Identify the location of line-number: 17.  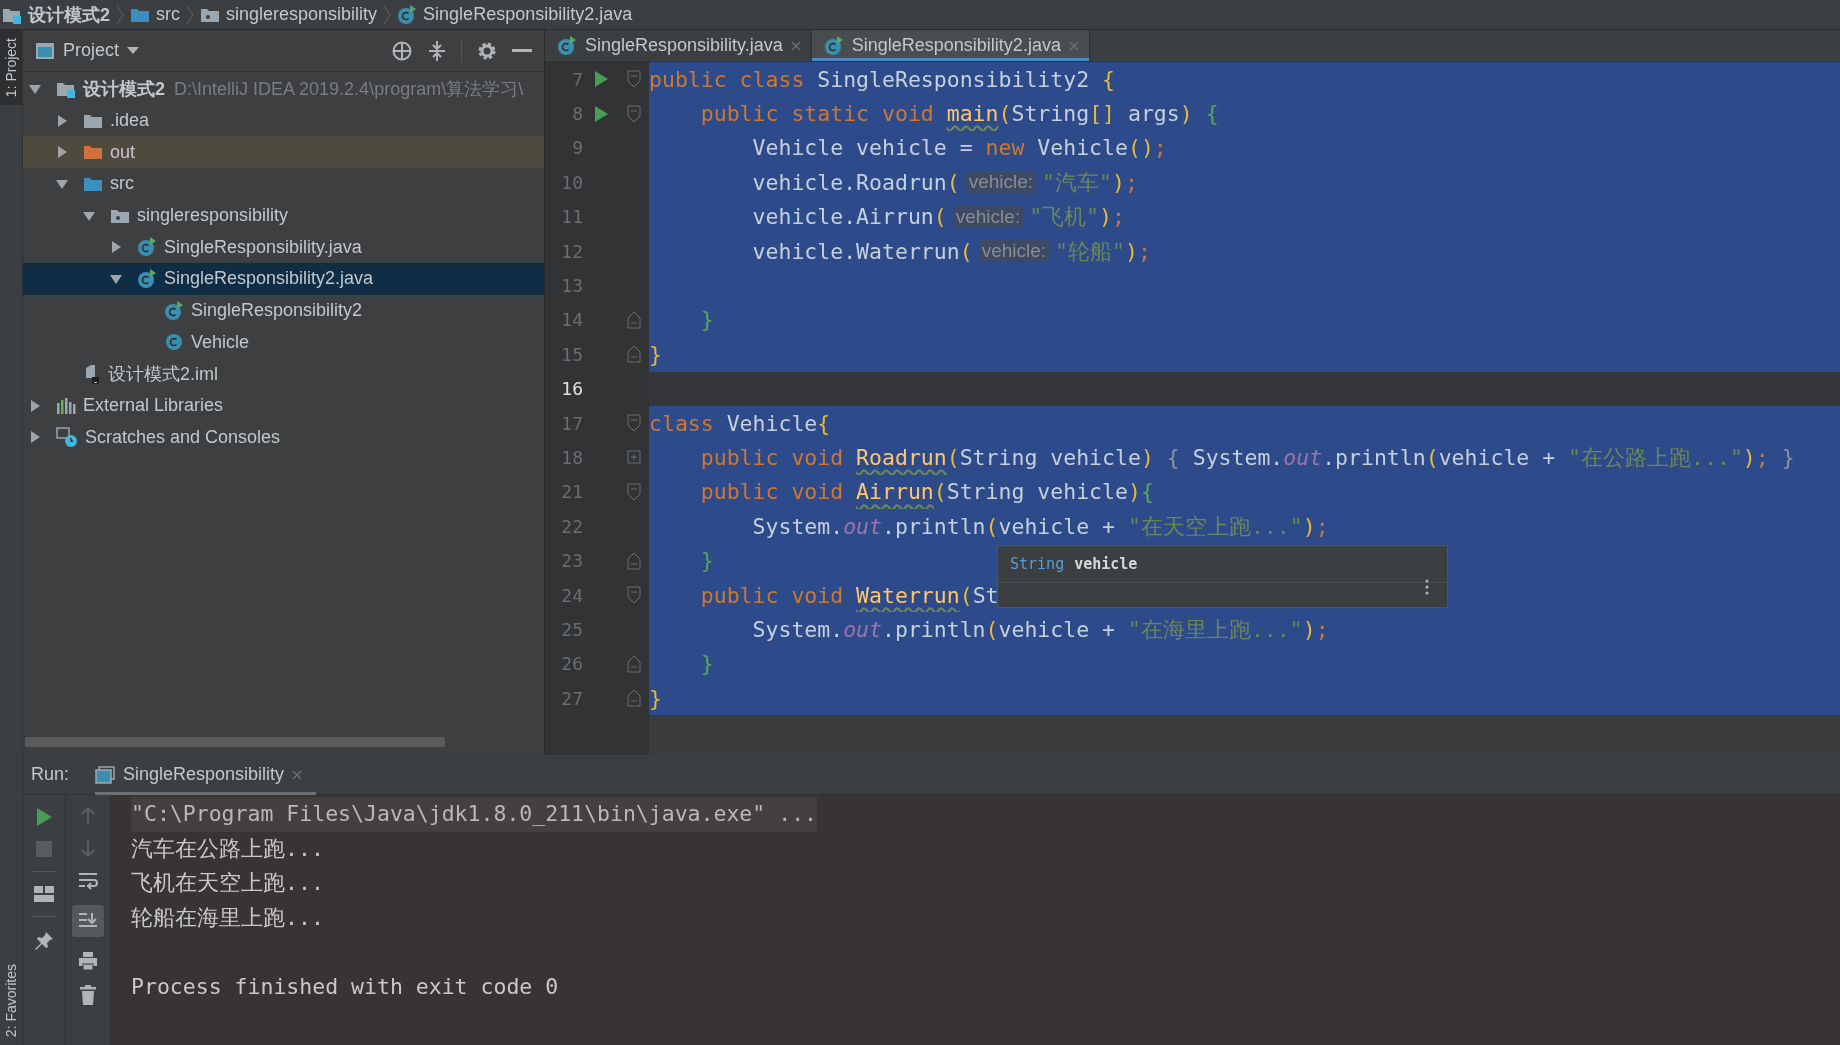
(571, 423).